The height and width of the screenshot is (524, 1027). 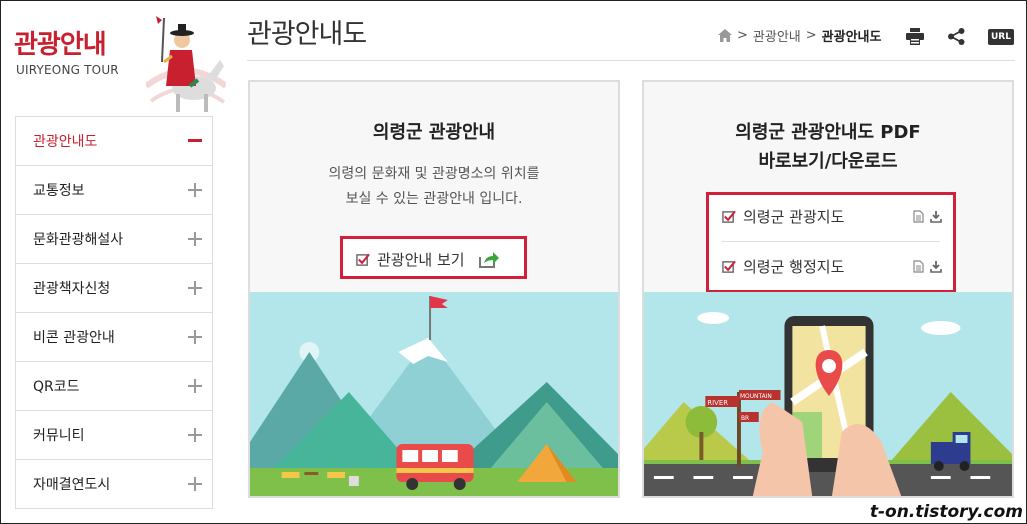 I want to click on description-line: 의령의 문화재 및 관광명소의 위치를, so click(x=434, y=174).